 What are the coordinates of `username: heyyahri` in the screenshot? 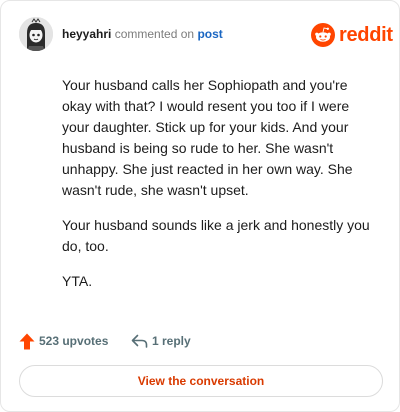 It's located at (86, 34).